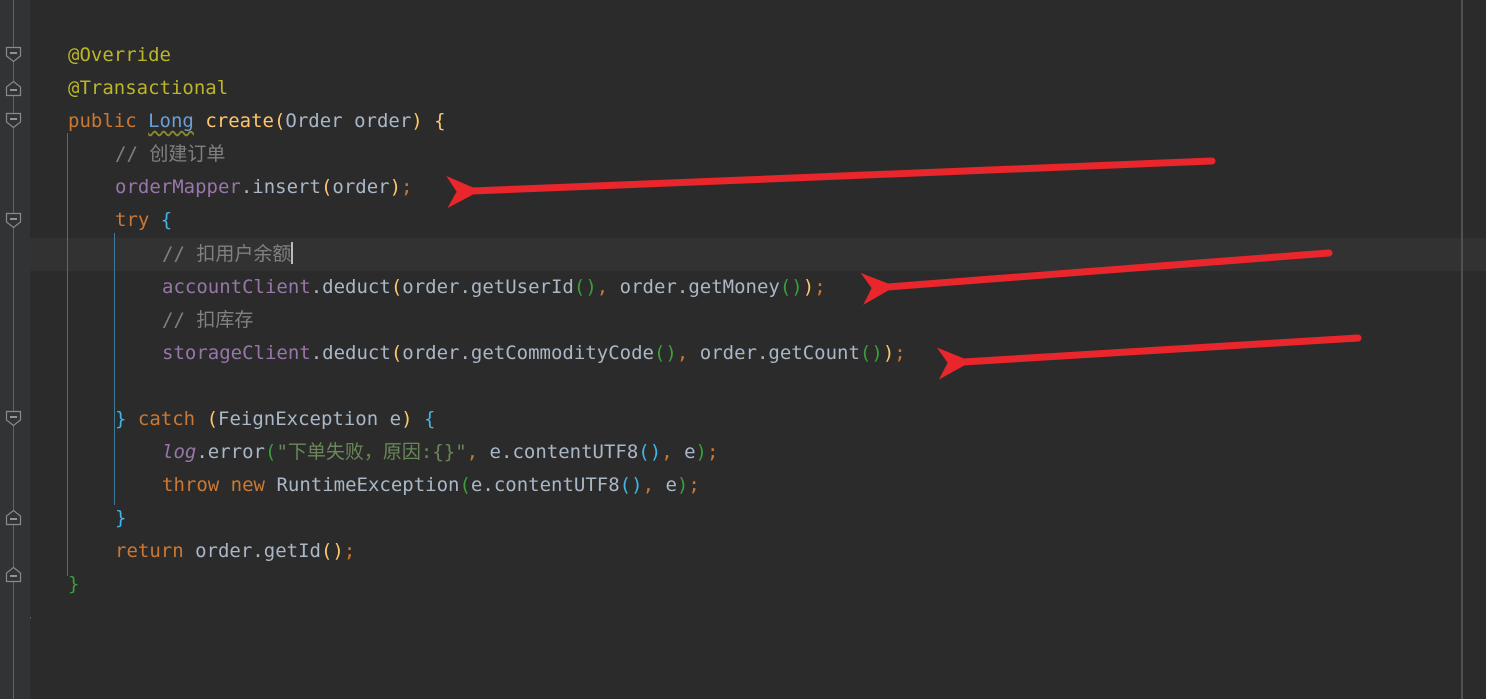  I want to click on code-line-method-signature: public Long create(Order order) {, so click(257, 121).